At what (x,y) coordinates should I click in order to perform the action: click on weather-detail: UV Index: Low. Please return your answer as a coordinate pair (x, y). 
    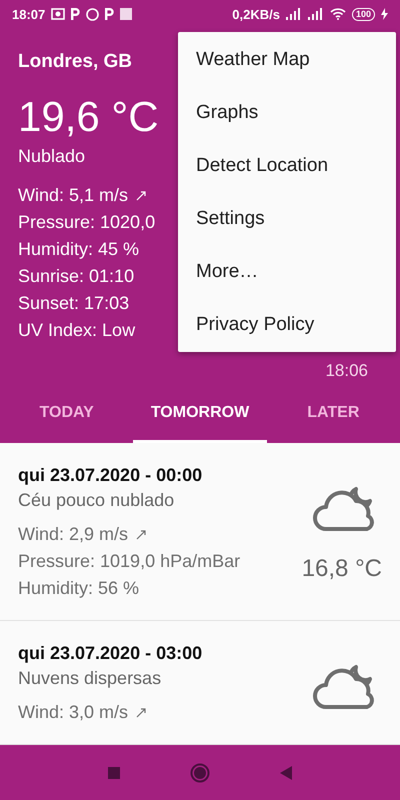
    Looking at the image, I should click on (77, 330).